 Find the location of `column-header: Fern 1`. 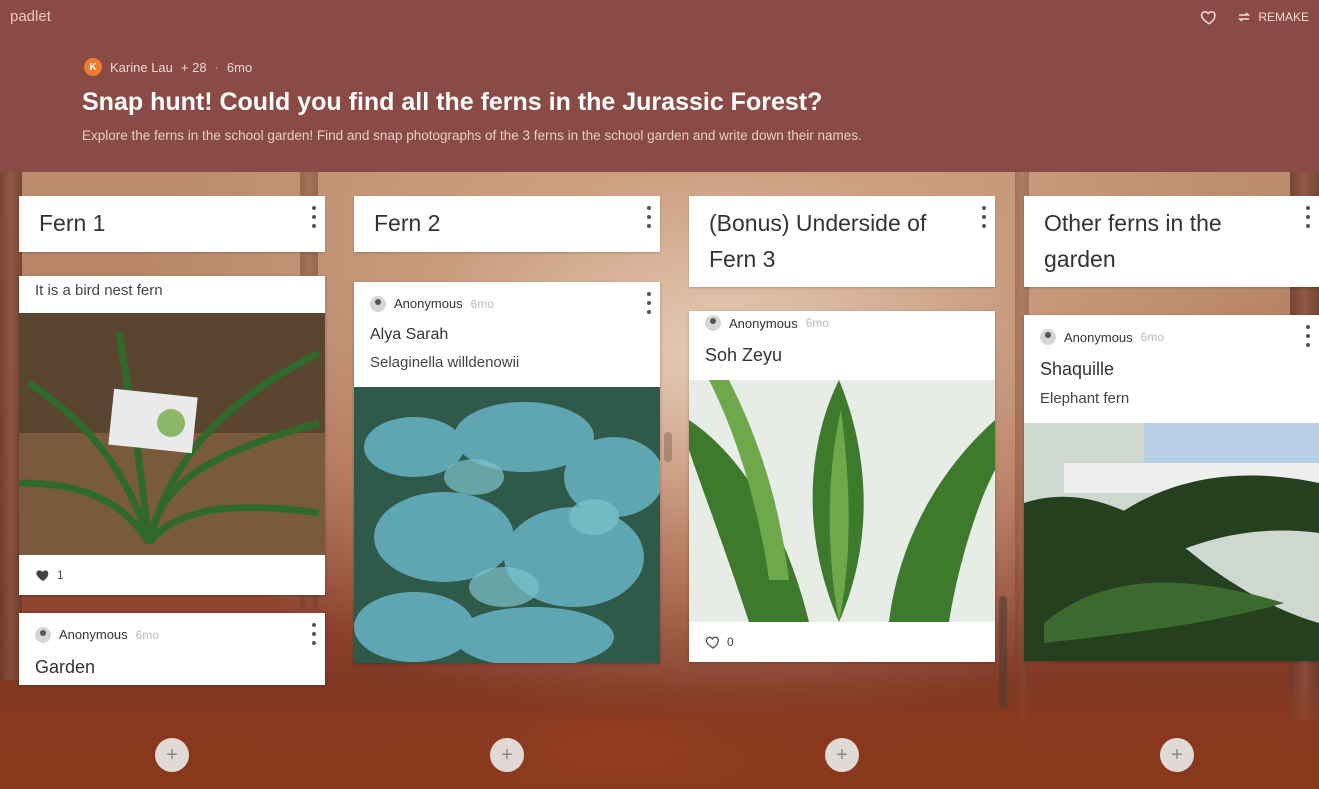

column-header: Fern 1 is located at coordinates (172, 224).